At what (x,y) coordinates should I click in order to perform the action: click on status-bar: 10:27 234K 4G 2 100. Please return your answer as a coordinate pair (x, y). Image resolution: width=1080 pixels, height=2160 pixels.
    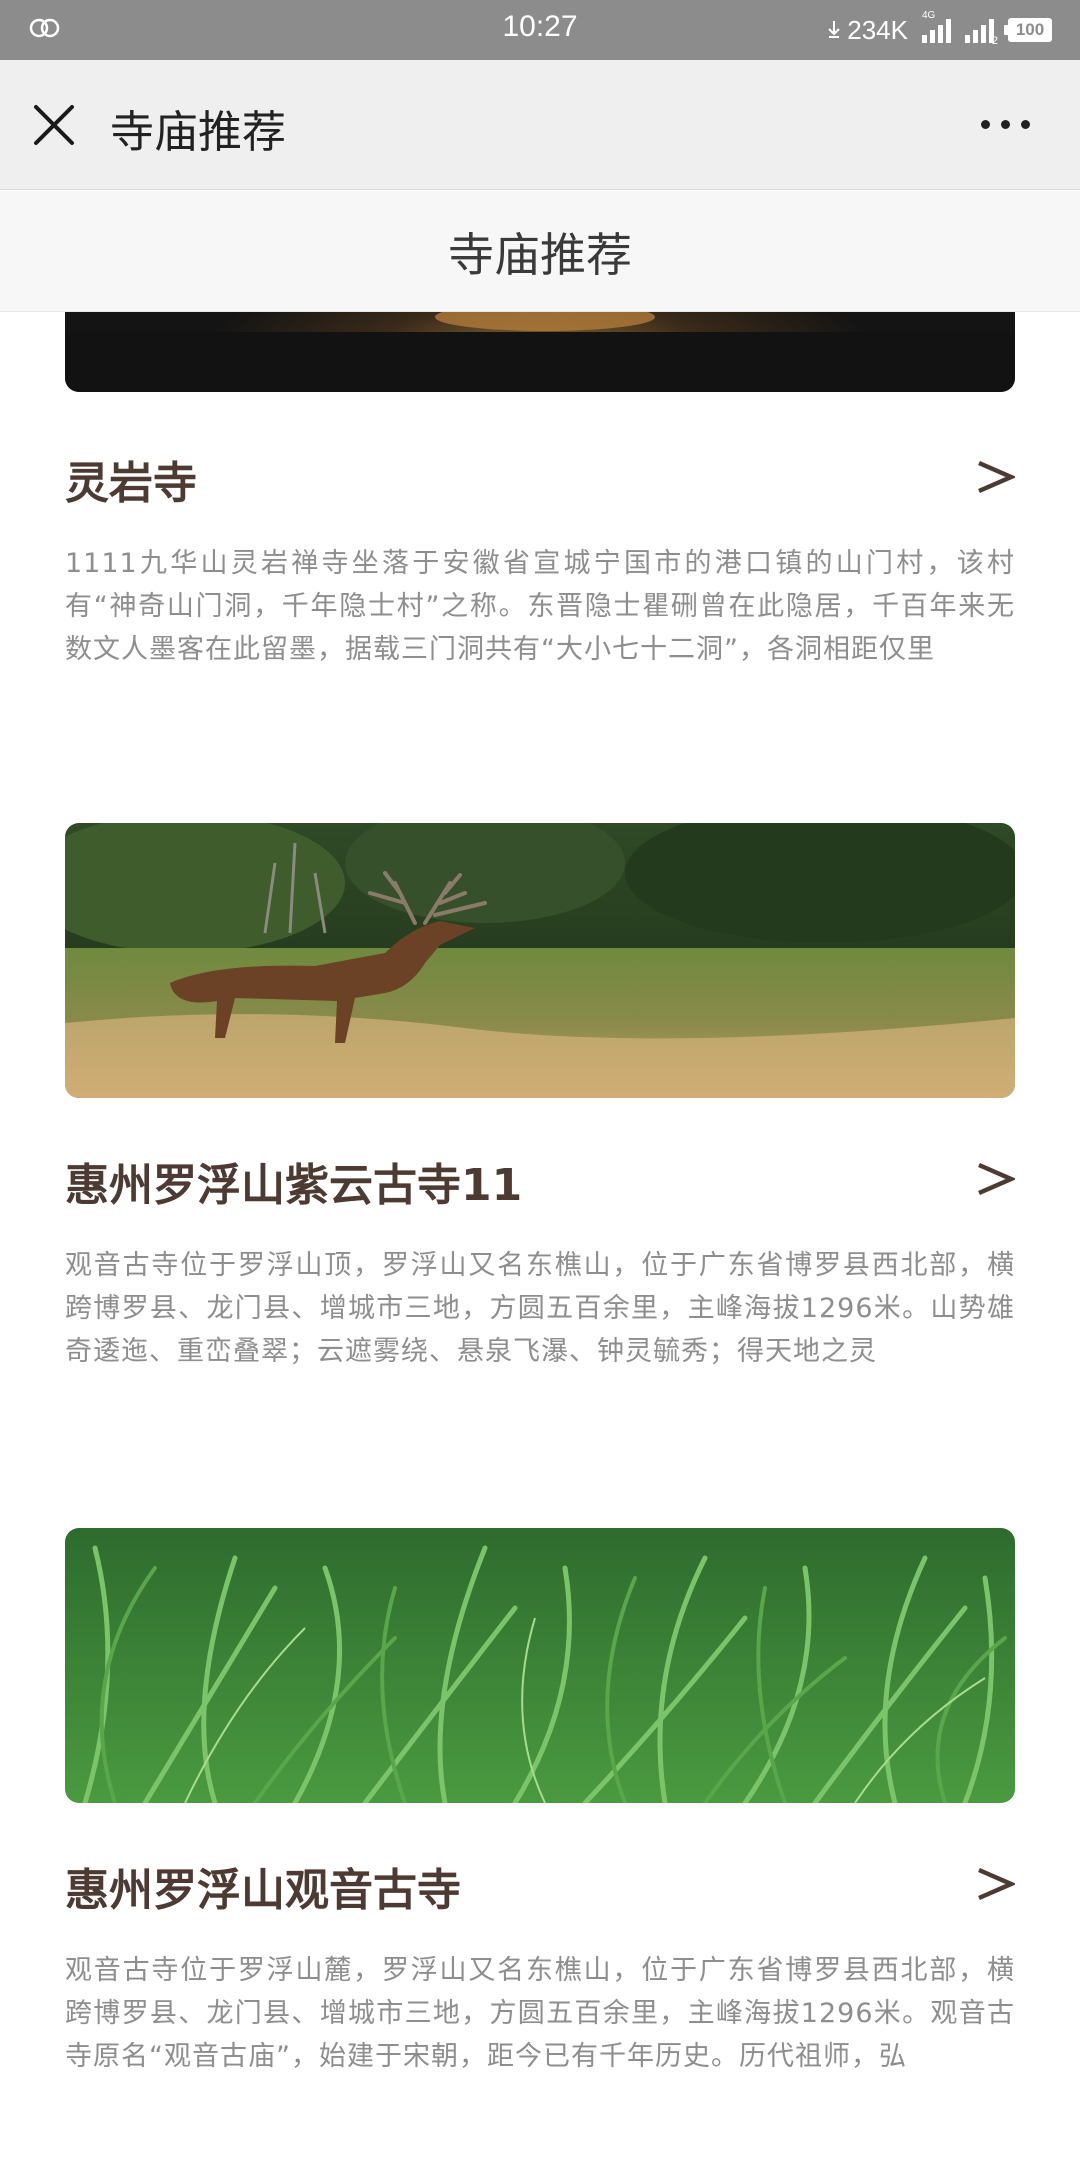
    Looking at the image, I should click on (540, 30).